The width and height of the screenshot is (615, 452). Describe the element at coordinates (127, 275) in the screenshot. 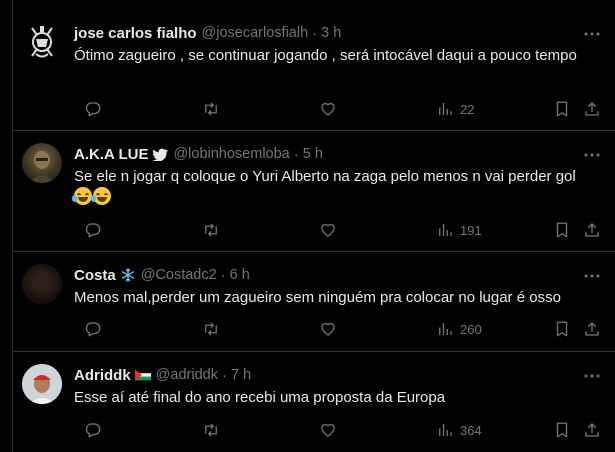

I see `snowflake-icon` at that location.